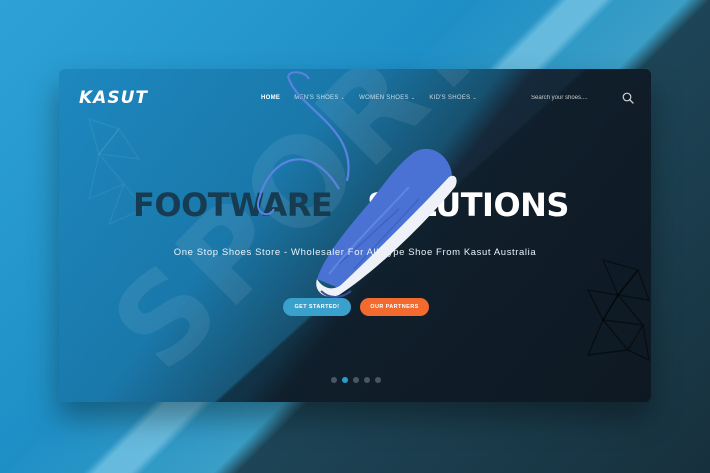 The width and height of the screenshot is (710, 473). Describe the element at coordinates (618, 310) in the screenshot. I see `triangle-pattern-decoration` at that location.